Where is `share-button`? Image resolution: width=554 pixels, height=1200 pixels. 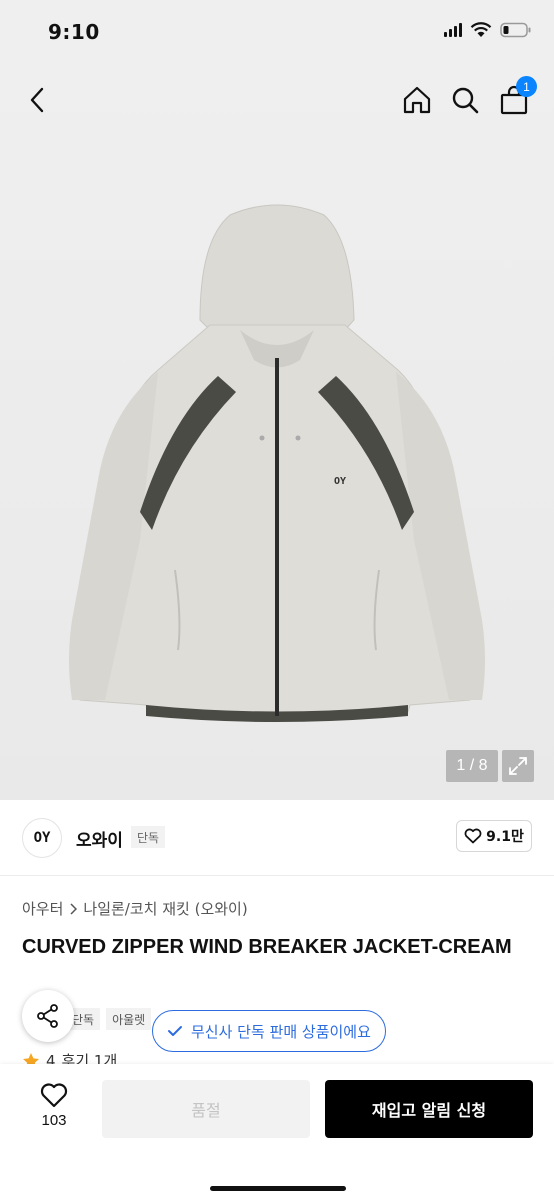 share-button is located at coordinates (48, 1016).